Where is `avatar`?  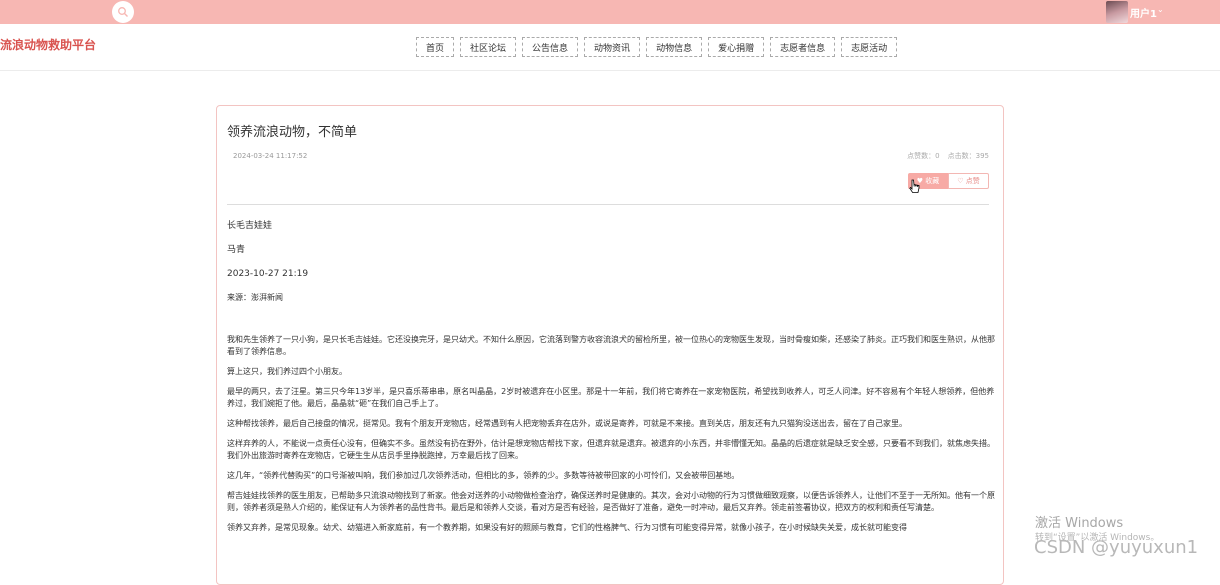
avatar is located at coordinates (1117, 12).